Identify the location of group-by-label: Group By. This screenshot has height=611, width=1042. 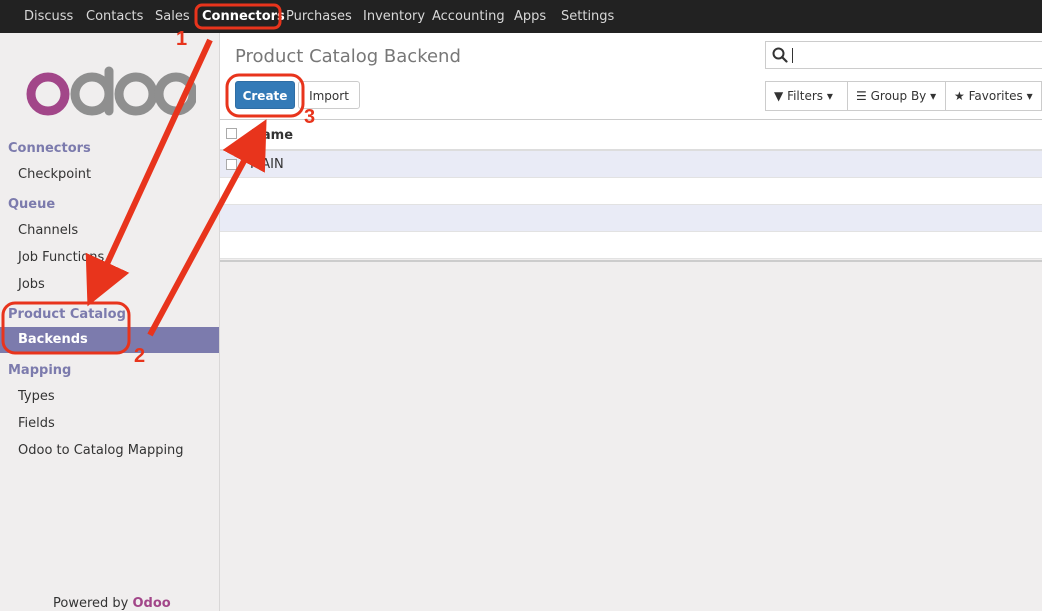
(898, 96).